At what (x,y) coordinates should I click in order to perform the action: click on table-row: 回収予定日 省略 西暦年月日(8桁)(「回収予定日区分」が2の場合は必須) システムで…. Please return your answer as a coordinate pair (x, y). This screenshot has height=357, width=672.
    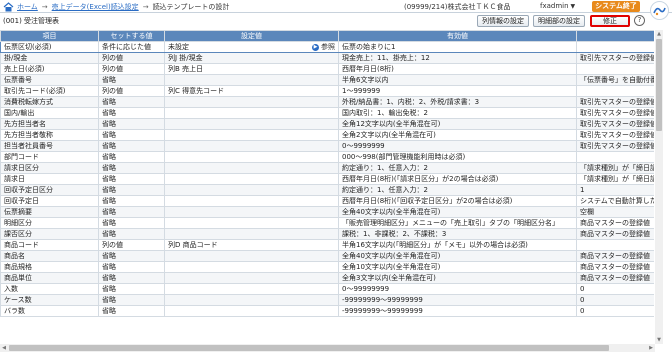
    Looking at the image, I should click on (327, 201).